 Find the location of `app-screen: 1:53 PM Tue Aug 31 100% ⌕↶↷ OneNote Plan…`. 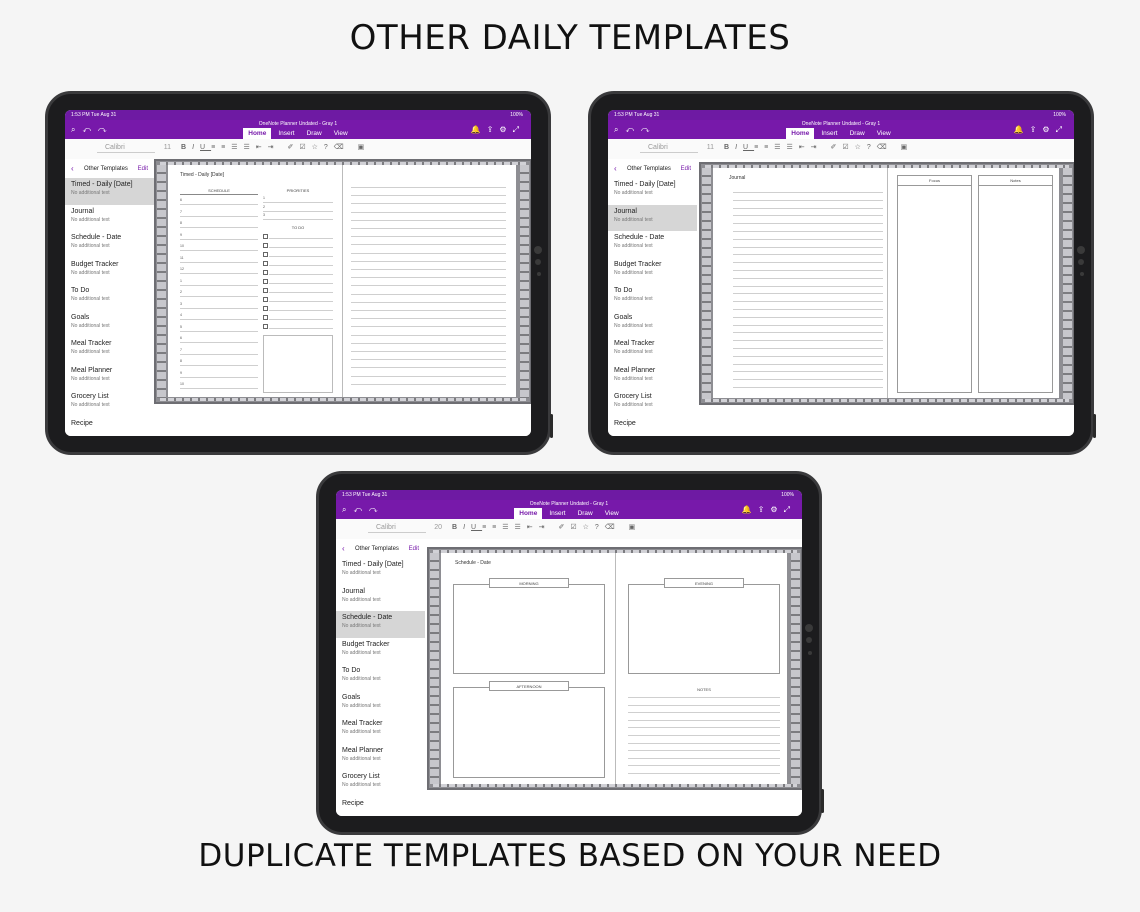

app-screen: 1:53 PM Tue Aug 31 100% ⌕↶↷ OneNote Plan… is located at coordinates (569, 653).